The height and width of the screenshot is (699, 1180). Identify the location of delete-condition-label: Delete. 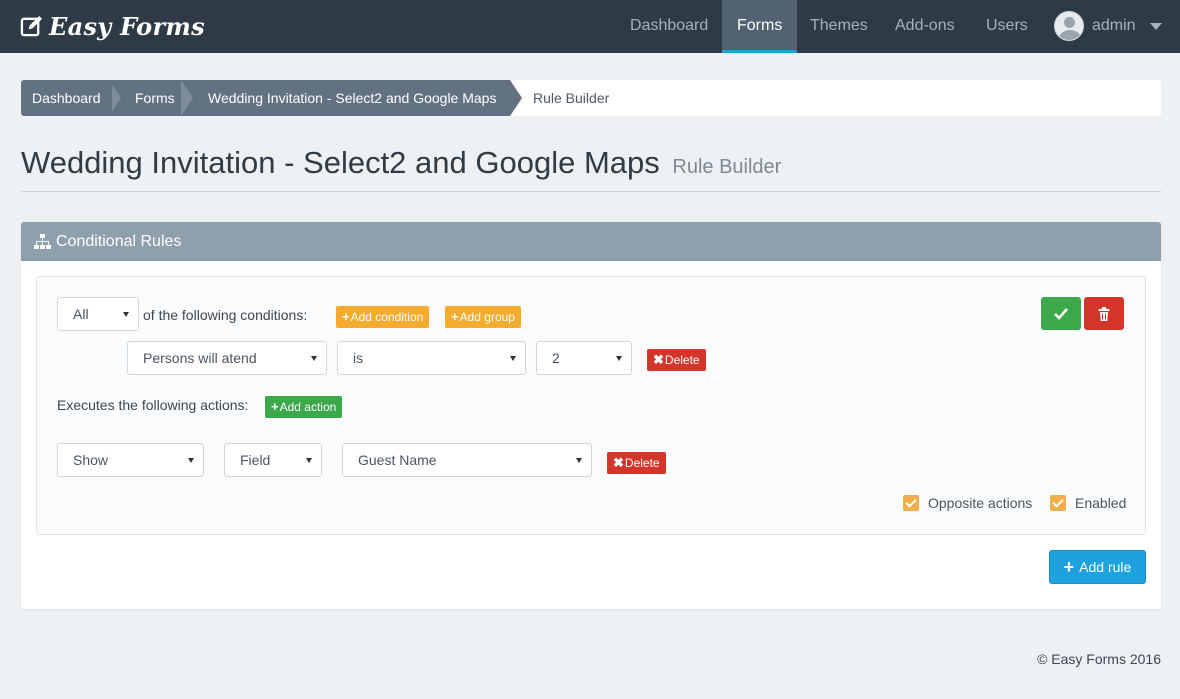
(682, 360).